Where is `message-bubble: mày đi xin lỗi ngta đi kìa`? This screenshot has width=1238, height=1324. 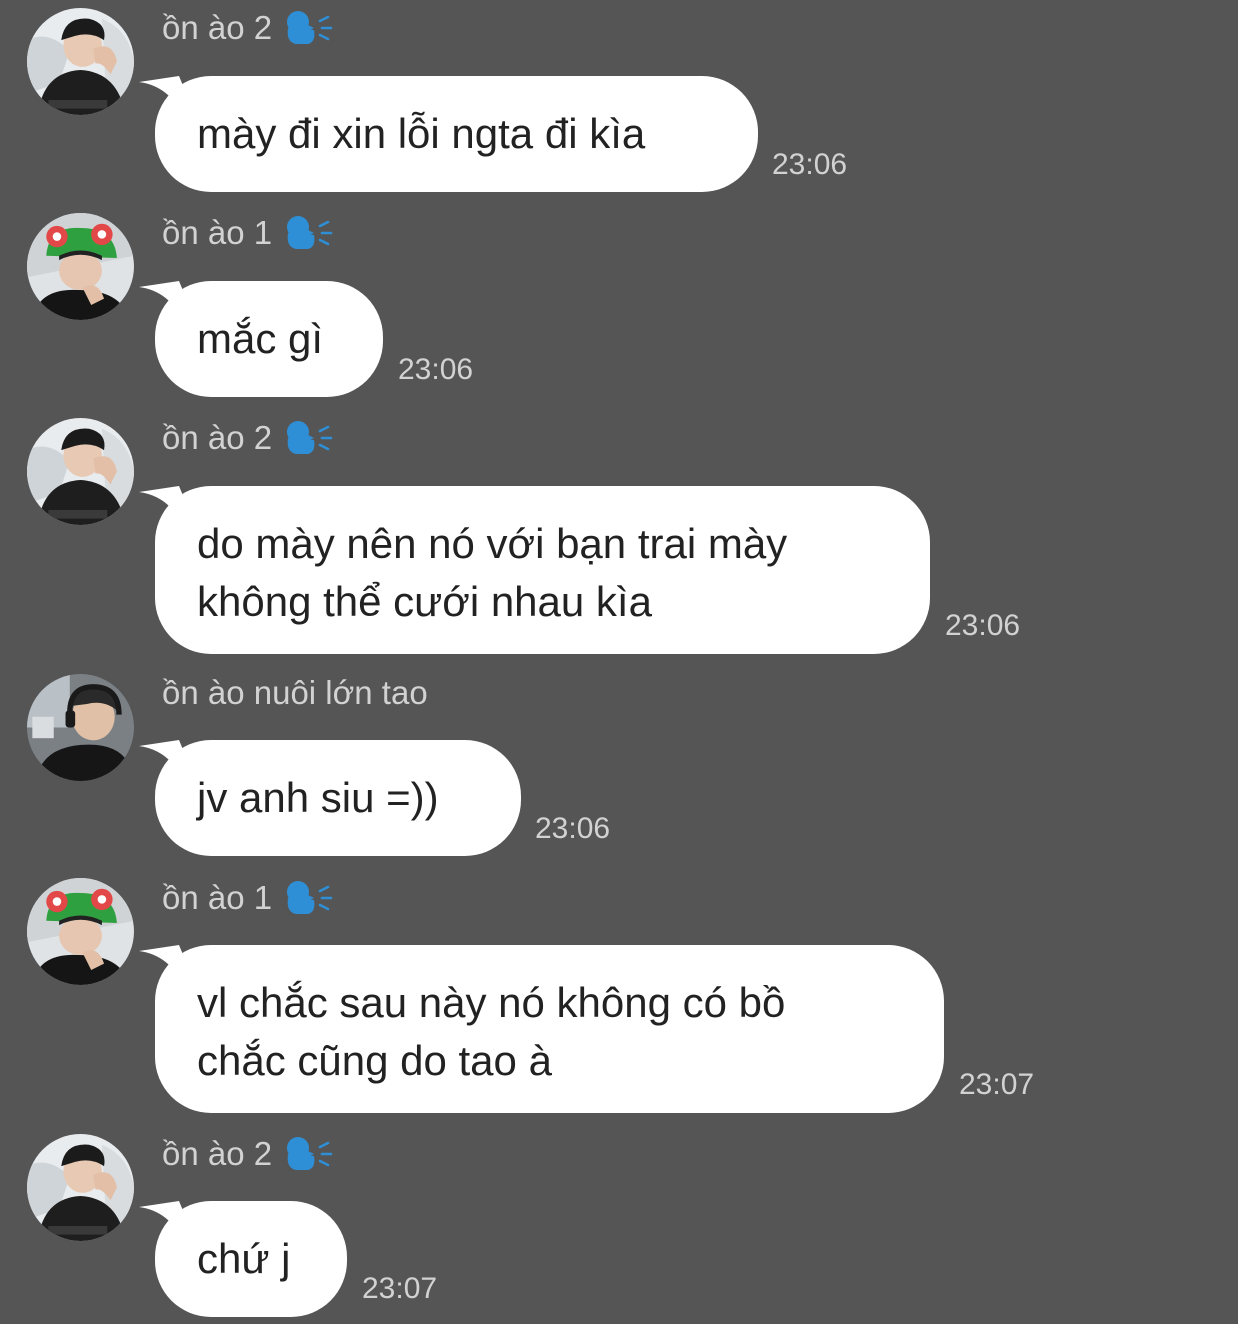
message-bubble: mày đi xin lỗi ngta đi kìa is located at coordinates (448, 134).